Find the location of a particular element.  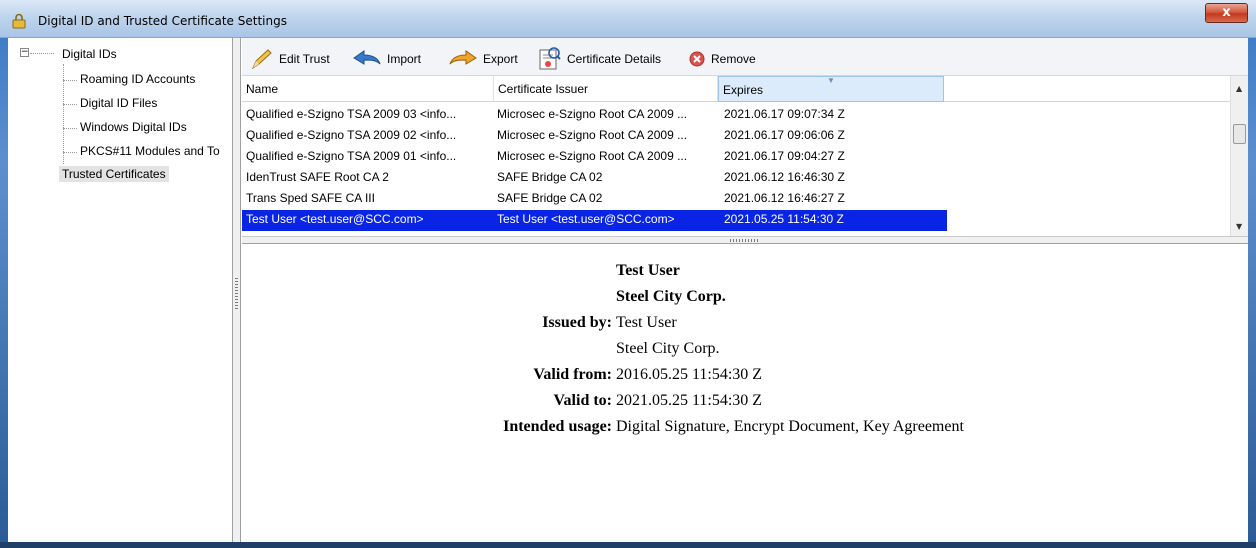

cell-expires: 2021.06.12 16:46:30 Z is located at coordinates (784, 177).